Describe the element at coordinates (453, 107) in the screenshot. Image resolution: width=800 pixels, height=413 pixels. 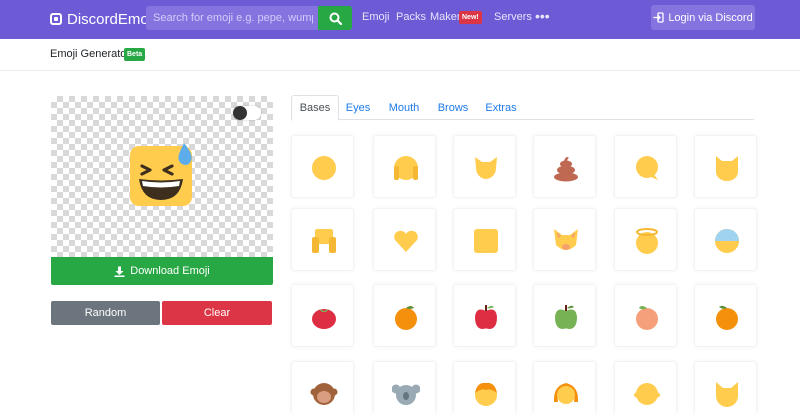
I see `tab-brows: Brows` at that location.